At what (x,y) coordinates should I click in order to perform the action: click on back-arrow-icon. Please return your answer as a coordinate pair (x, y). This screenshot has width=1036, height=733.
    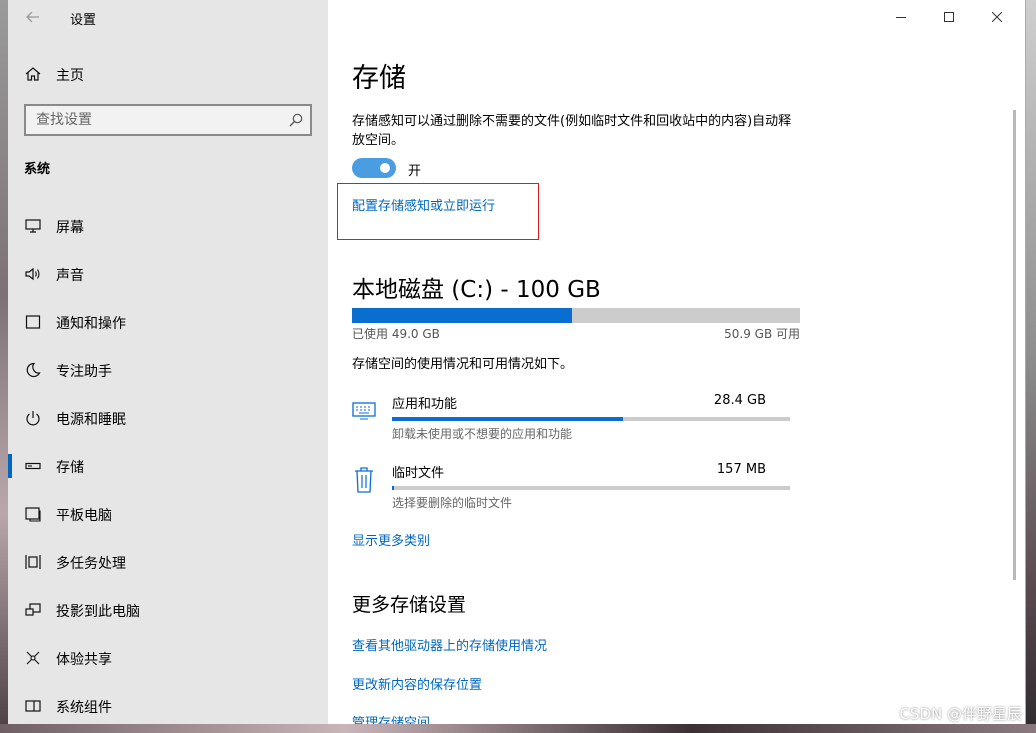
    Looking at the image, I should click on (32, 17).